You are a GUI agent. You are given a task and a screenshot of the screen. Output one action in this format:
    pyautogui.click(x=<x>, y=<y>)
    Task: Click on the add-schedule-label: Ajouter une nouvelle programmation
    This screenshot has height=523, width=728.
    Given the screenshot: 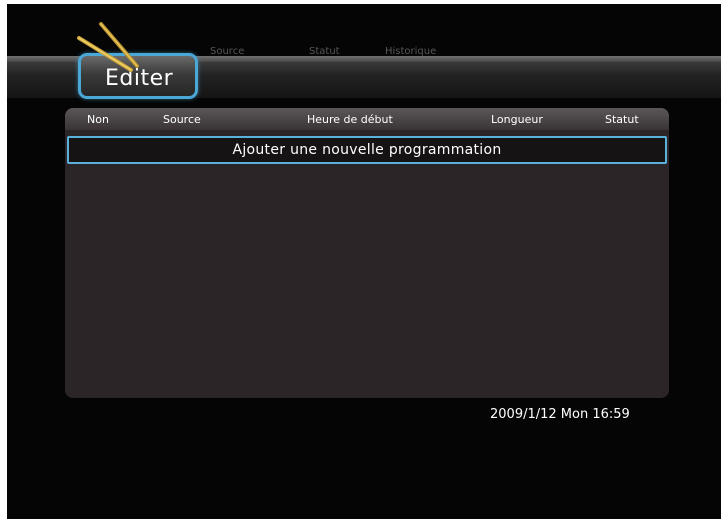 What is the action you would take?
    pyautogui.click(x=367, y=150)
    